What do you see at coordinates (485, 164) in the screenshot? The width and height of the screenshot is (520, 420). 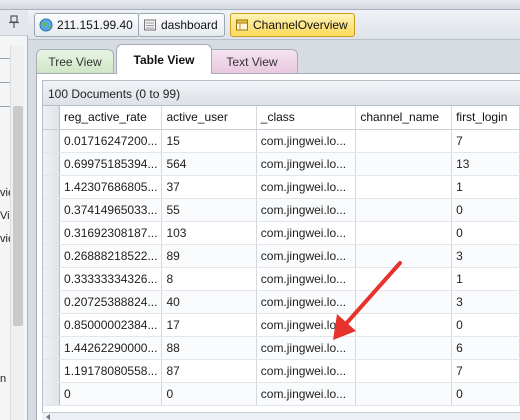 I see `cell-first-login: 13` at bounding box center [485, 164].